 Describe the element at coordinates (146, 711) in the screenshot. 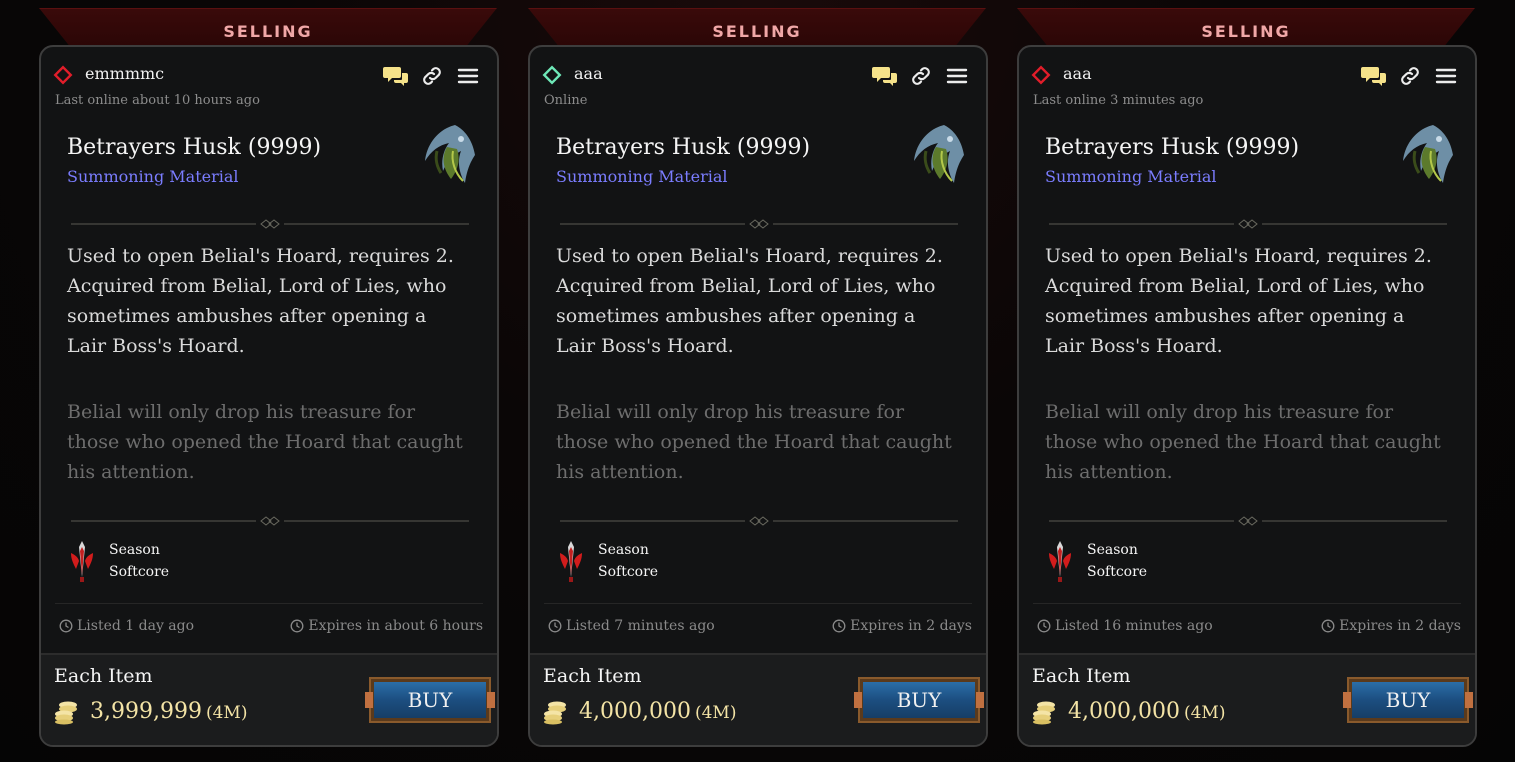

I see `price-amount: 3,999,999` at that location.